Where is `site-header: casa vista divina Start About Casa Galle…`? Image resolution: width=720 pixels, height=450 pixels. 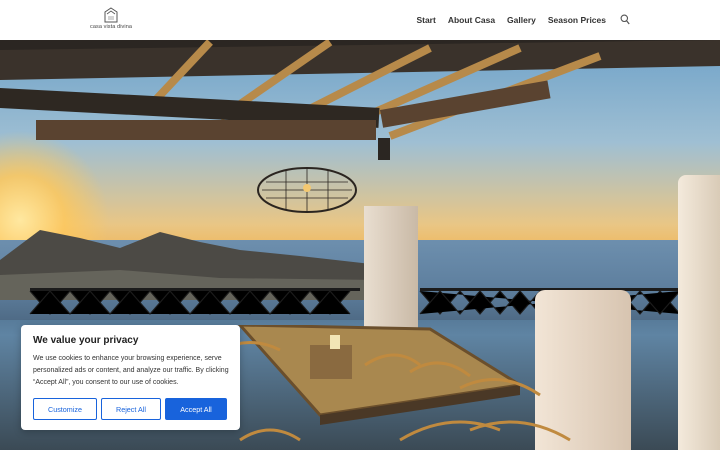 site-header: casa vista divina Start About Casa Galle… is located at coordinates (360, 20).